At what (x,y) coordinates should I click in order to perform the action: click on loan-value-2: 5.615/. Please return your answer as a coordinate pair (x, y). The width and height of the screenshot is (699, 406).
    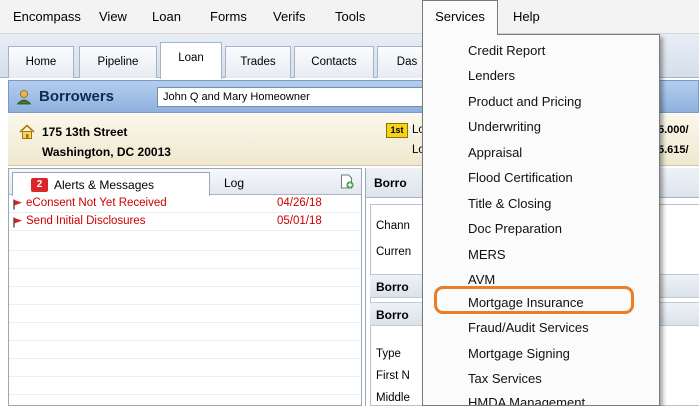
    Looking at the image, I should click on (673, 150).